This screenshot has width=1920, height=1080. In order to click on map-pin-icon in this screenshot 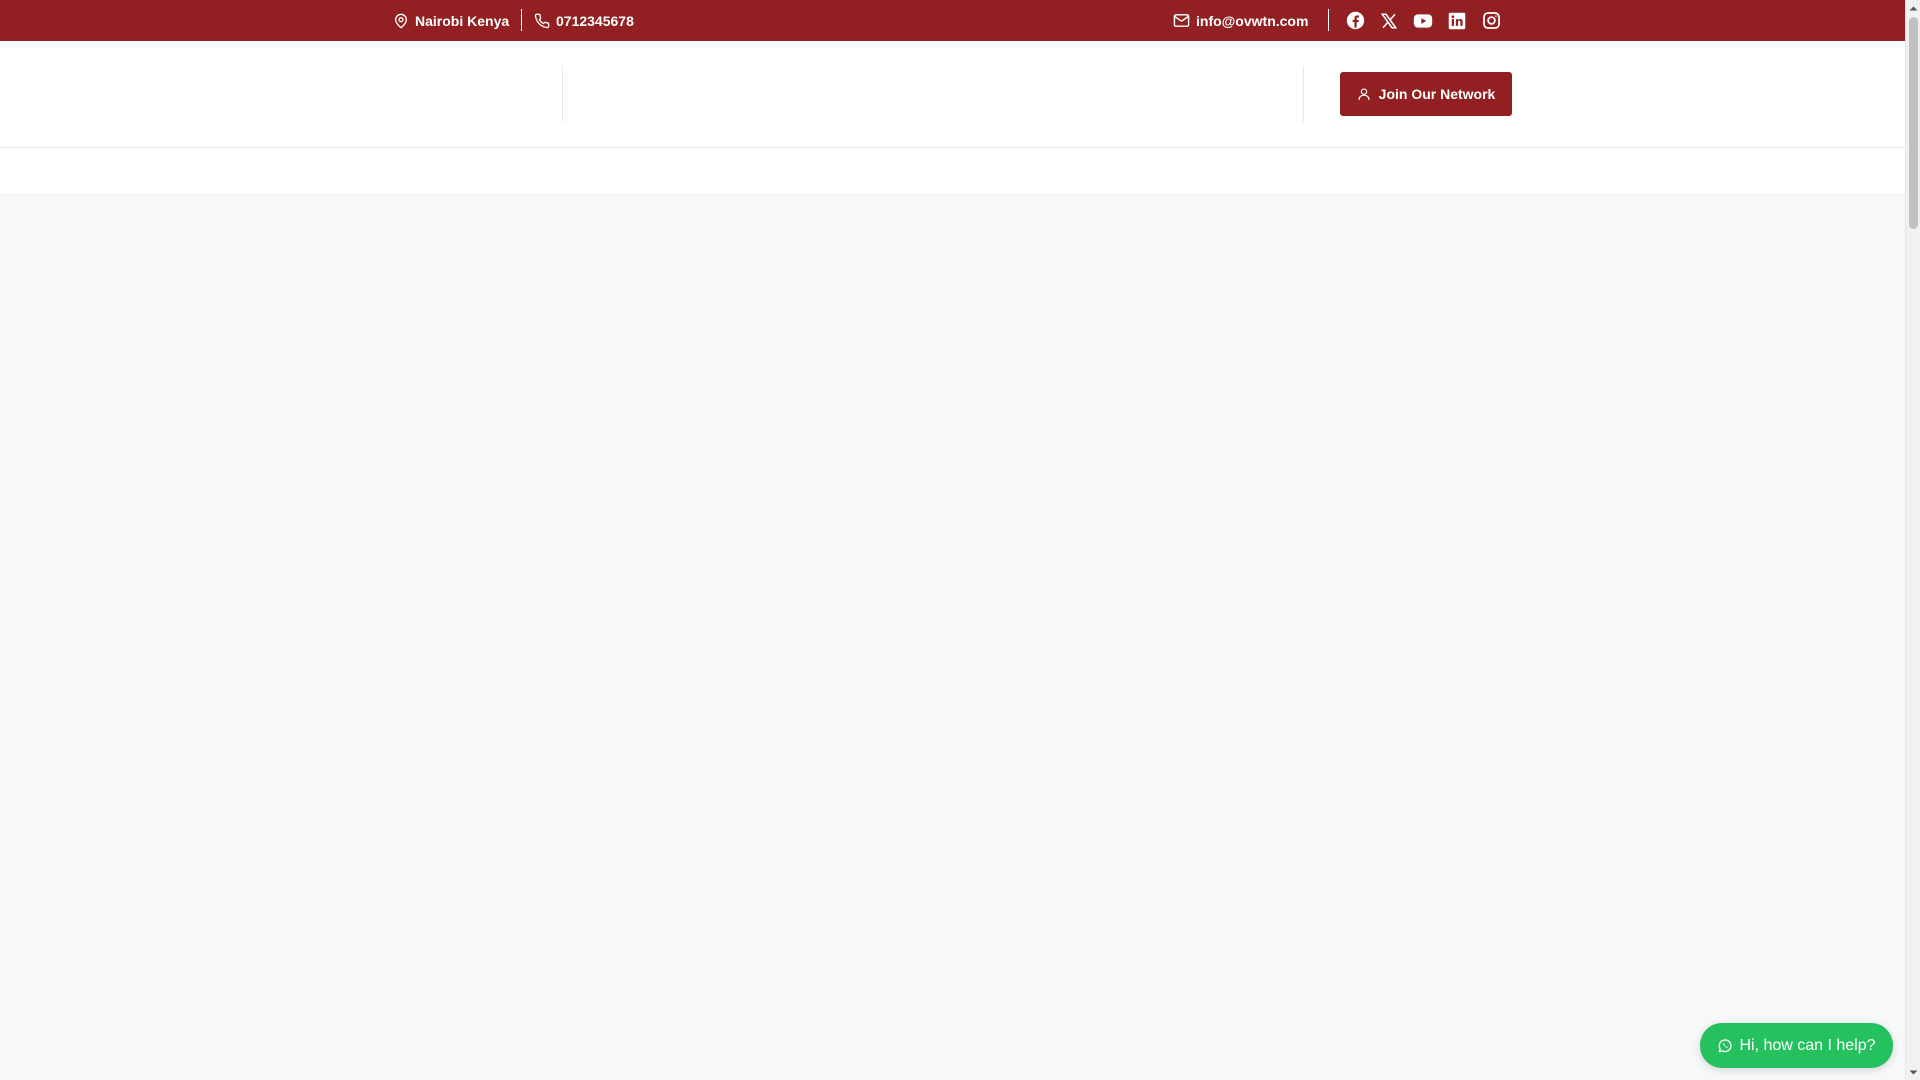, I will do `click(401, 20)`.